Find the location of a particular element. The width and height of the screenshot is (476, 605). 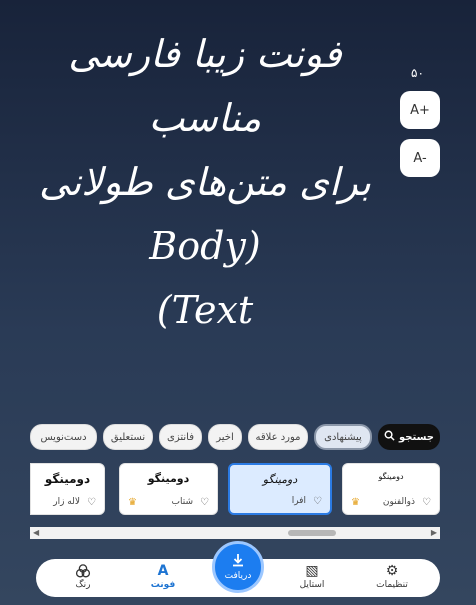

horizontal-scrollbar: ◀ ▶ is located at coordinates (235, 533).